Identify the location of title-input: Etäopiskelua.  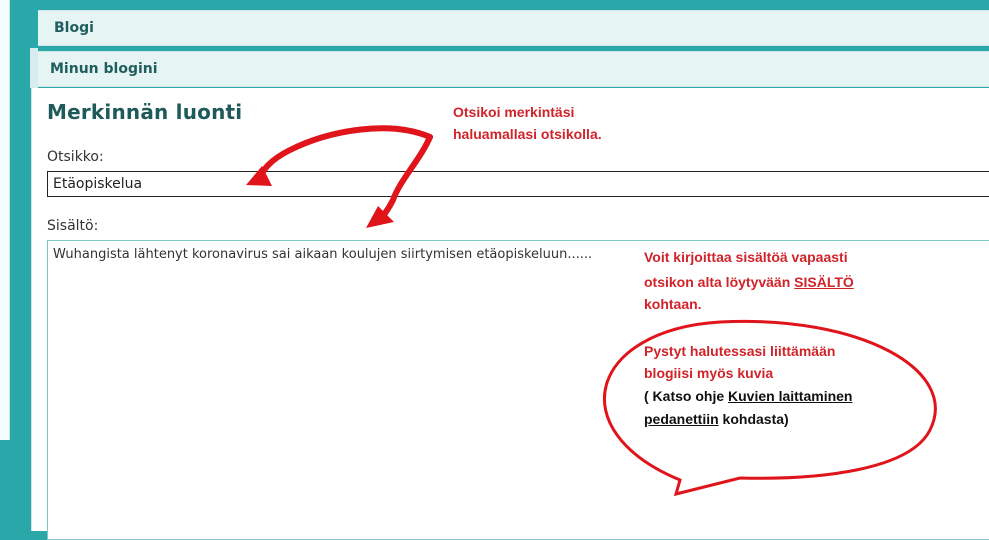
(518, 184).